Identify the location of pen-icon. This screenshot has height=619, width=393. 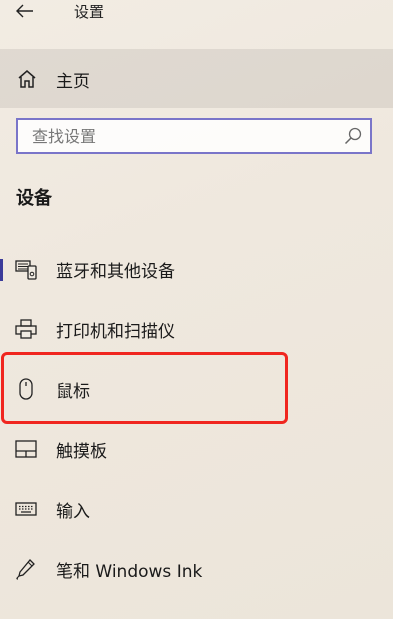
(26, 569).